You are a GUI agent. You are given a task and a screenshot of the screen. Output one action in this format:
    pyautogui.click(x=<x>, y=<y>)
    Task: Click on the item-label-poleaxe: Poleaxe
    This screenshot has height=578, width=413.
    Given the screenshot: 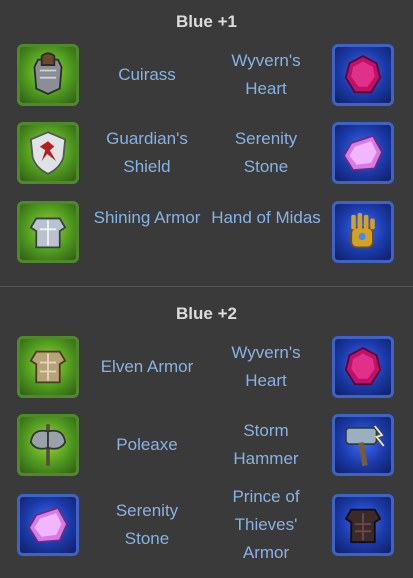 What is the action you would take?
    pyautogui.click(x=147, y=444)
    